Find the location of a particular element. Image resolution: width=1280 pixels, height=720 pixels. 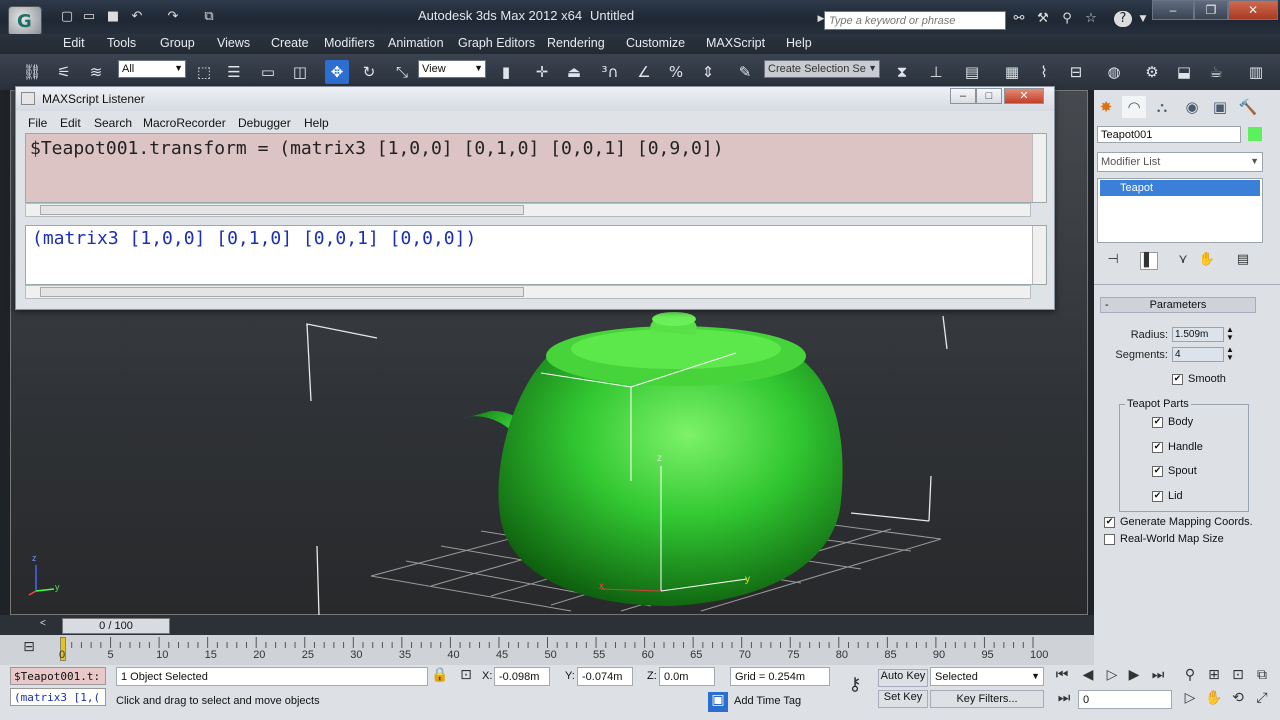

menu-edit: Edit is located at coordinates (74, 43).